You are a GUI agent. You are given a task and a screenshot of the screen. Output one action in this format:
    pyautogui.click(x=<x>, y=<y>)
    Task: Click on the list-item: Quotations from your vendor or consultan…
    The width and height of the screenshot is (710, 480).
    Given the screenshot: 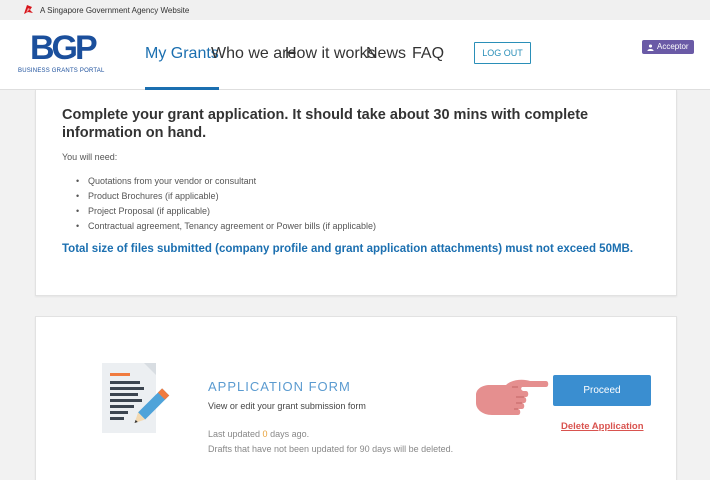 What is the action you would take?
    pyautogui.click(x=226, y=181)
    